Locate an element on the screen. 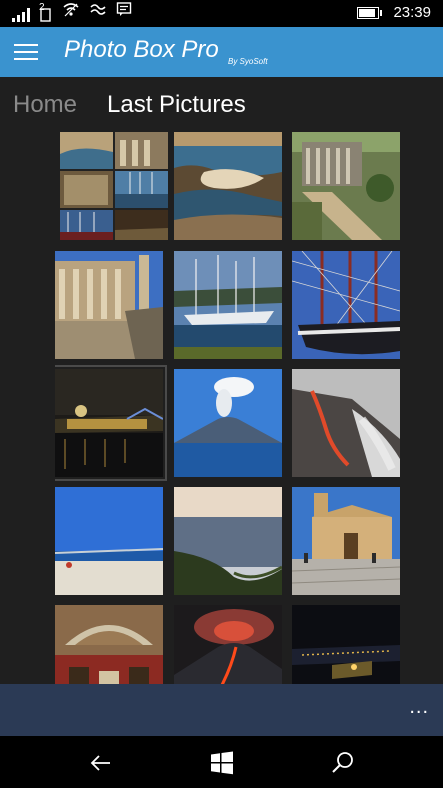 The width and height of the screenshot is (443, 788). pivot-item-home: Home is located at coordinates (45, 105).